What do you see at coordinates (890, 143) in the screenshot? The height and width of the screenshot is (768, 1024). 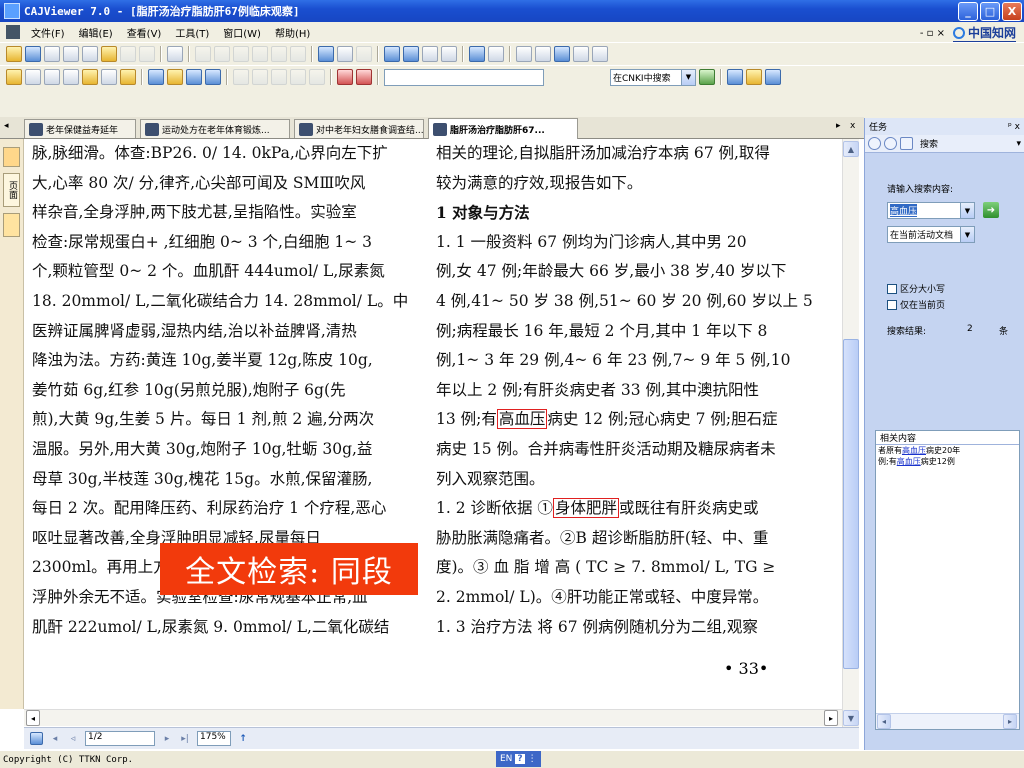 I see `panel-forward-icon` at bounding box center [890, 143].